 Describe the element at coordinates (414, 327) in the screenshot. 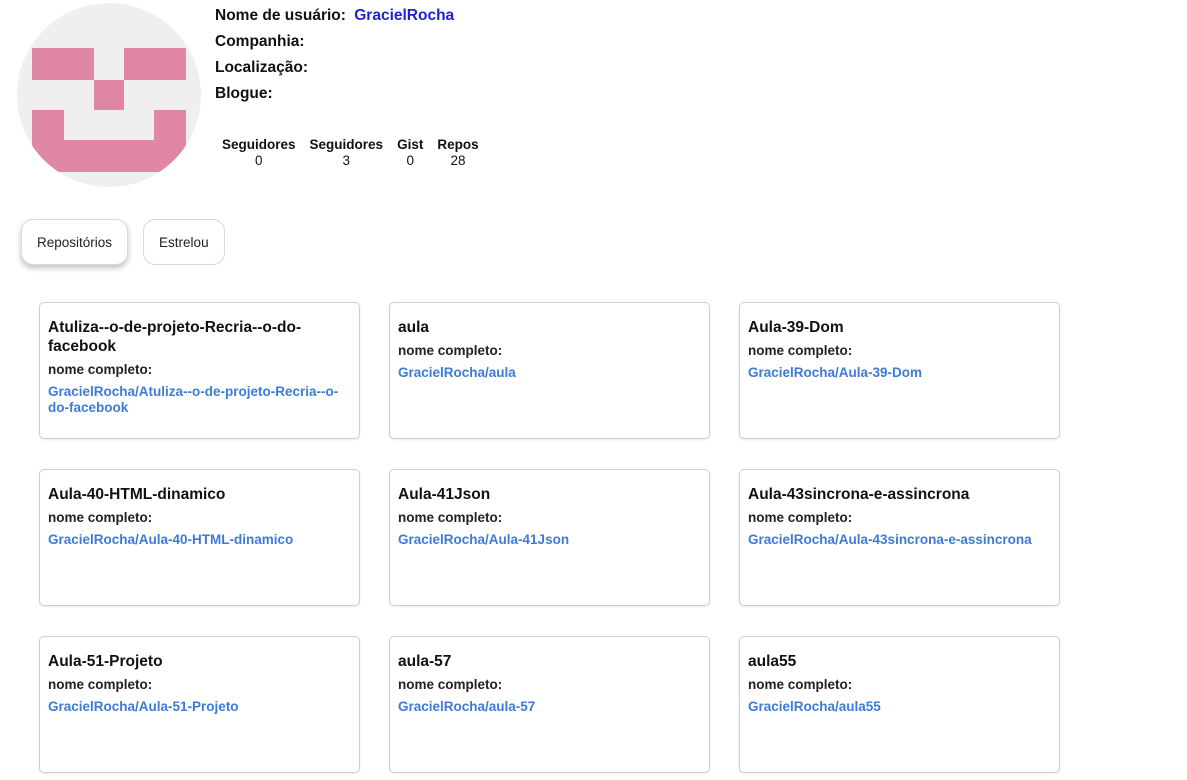

I see `repo-name: aula` at that location.